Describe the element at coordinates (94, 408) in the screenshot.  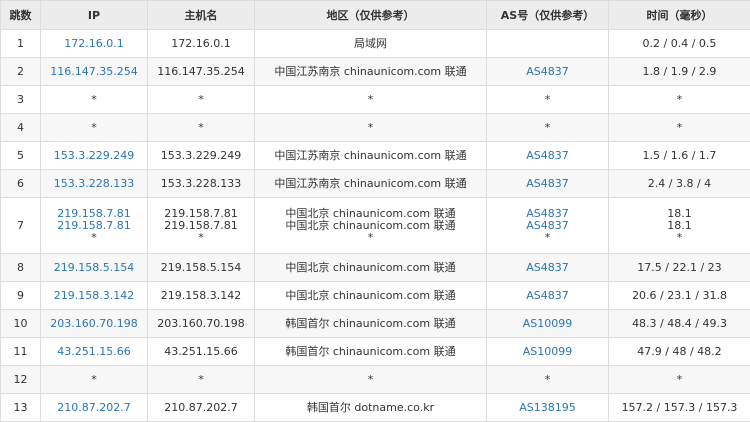
I see `ip-link: 210.87.202.7` at that location.